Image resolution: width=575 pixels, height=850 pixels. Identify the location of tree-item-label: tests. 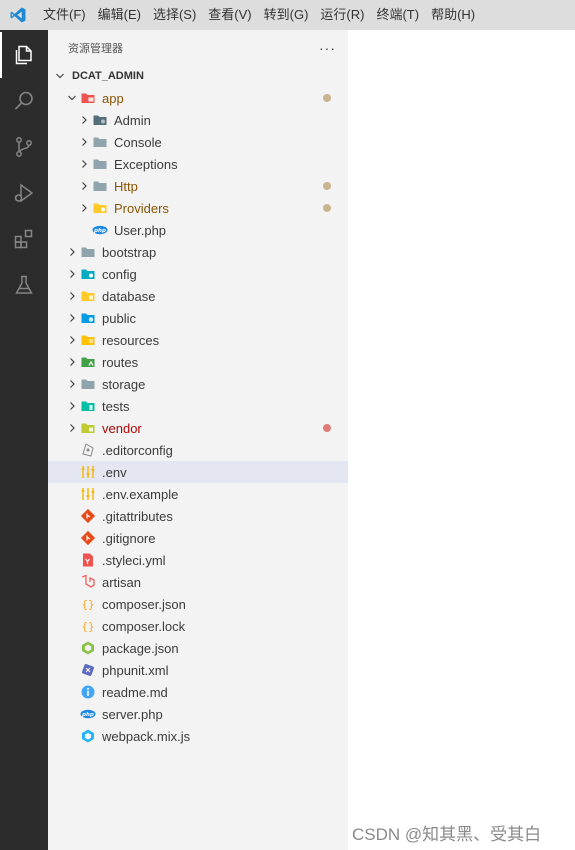
(116, 406).